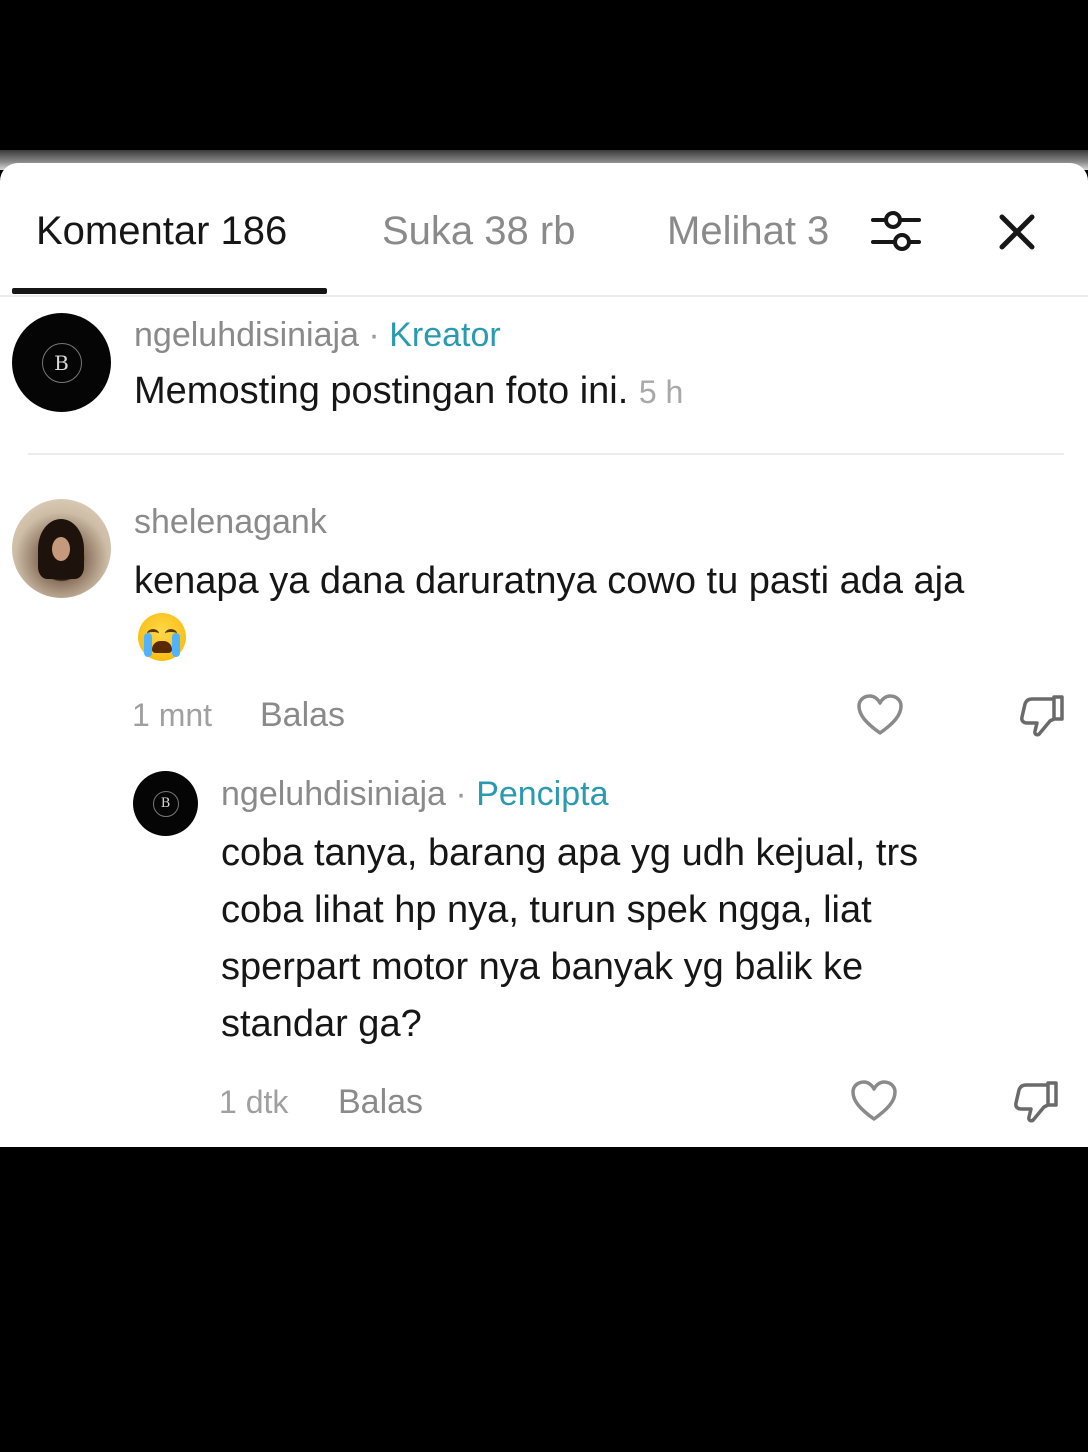 This screenshot has height=1452, width=1088. I want to click on filter-button, so click(896, 231).